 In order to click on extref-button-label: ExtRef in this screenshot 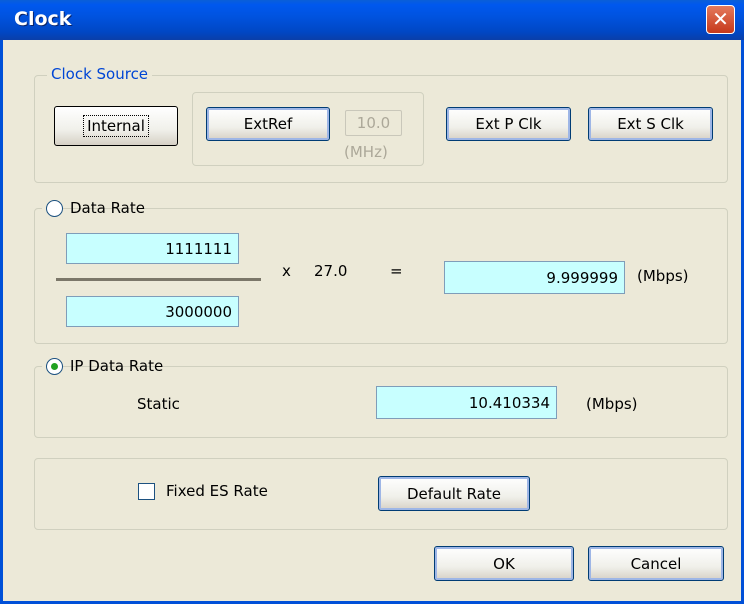, I will do `click(268, 124)`.